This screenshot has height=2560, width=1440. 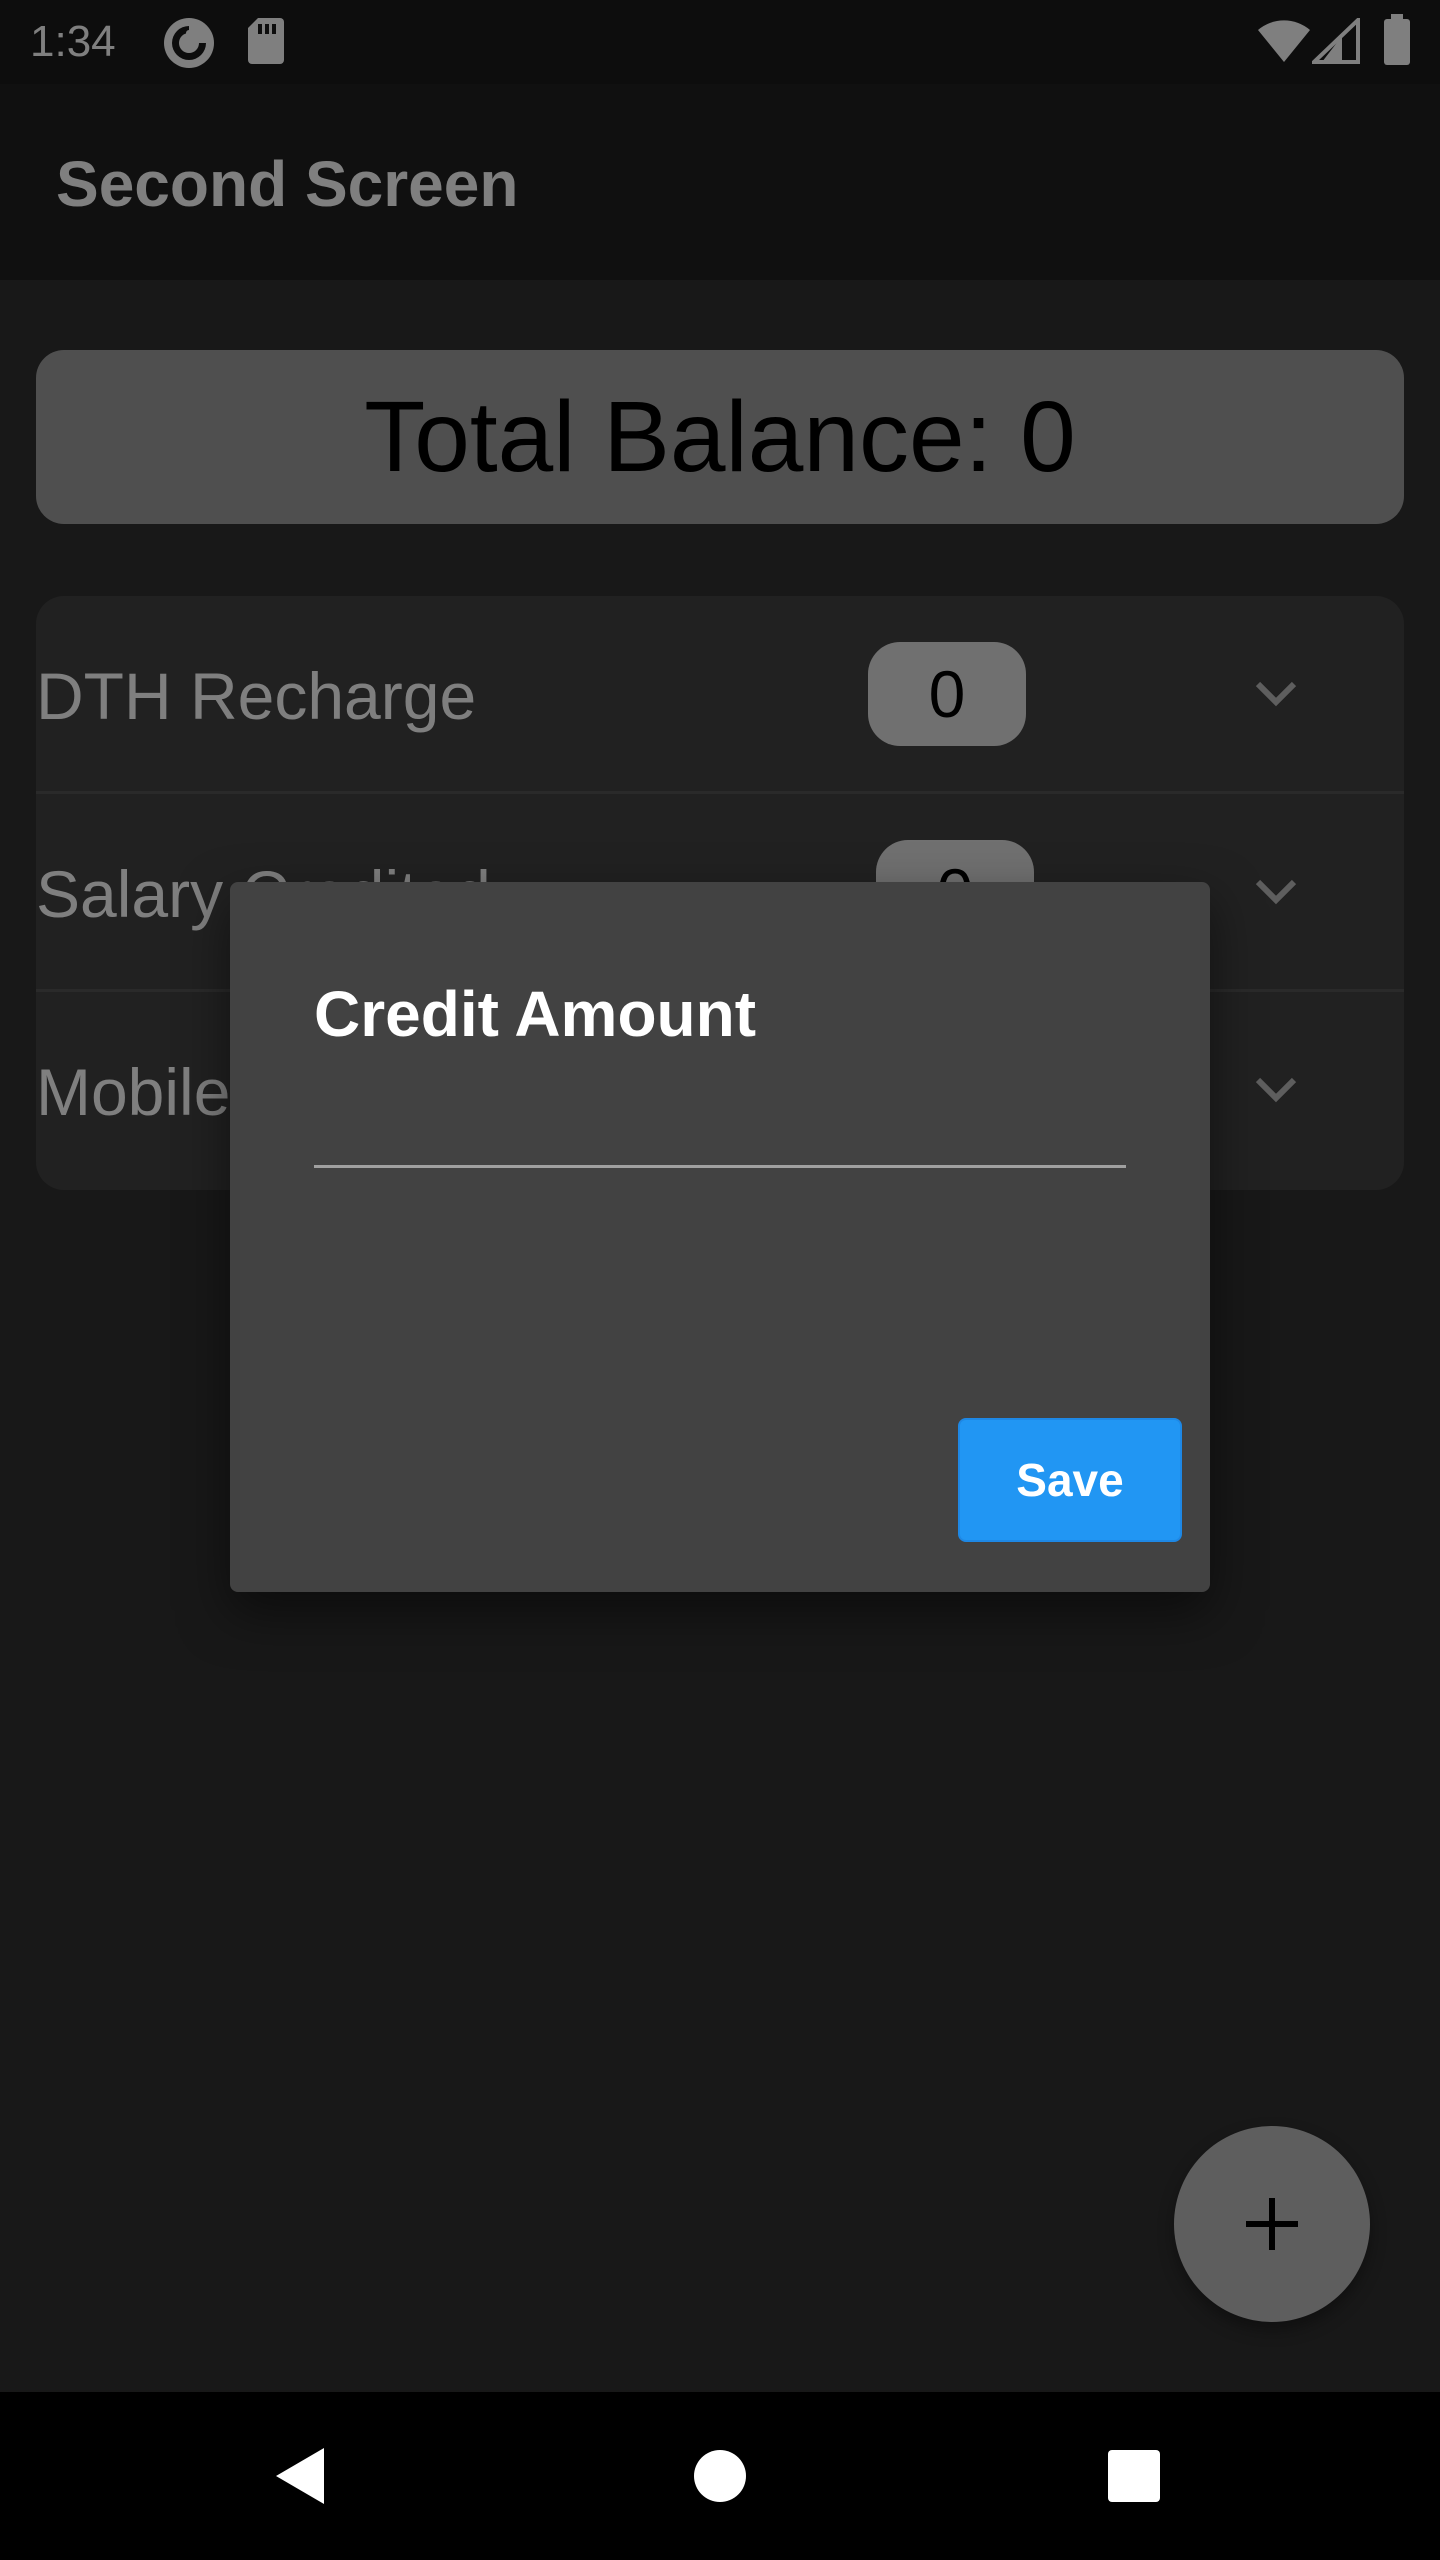 I want to click on back-icon, so click(x=300, y=2476).